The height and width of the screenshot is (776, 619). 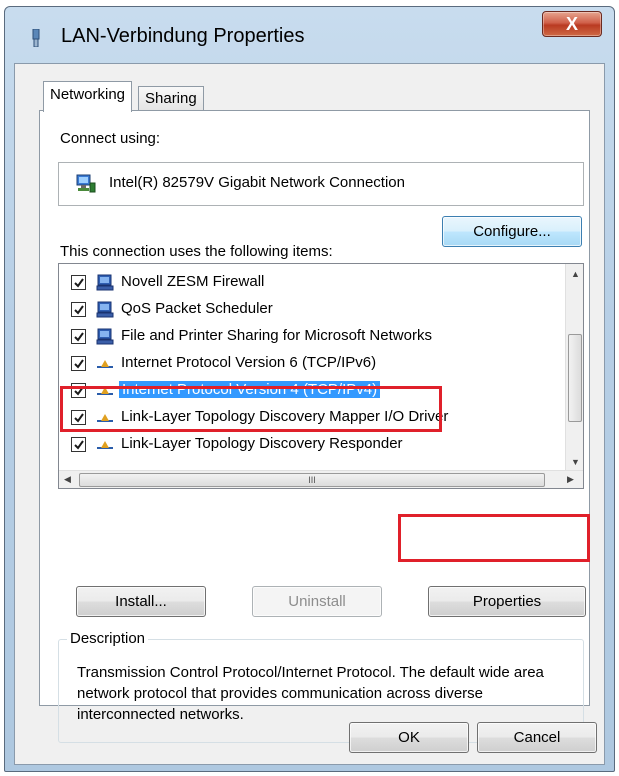 What do you see at coordinates (313, 310) in the screenshot?
I see `list-item: QoS Packet Scheduler` at bounding box center [313, 310].